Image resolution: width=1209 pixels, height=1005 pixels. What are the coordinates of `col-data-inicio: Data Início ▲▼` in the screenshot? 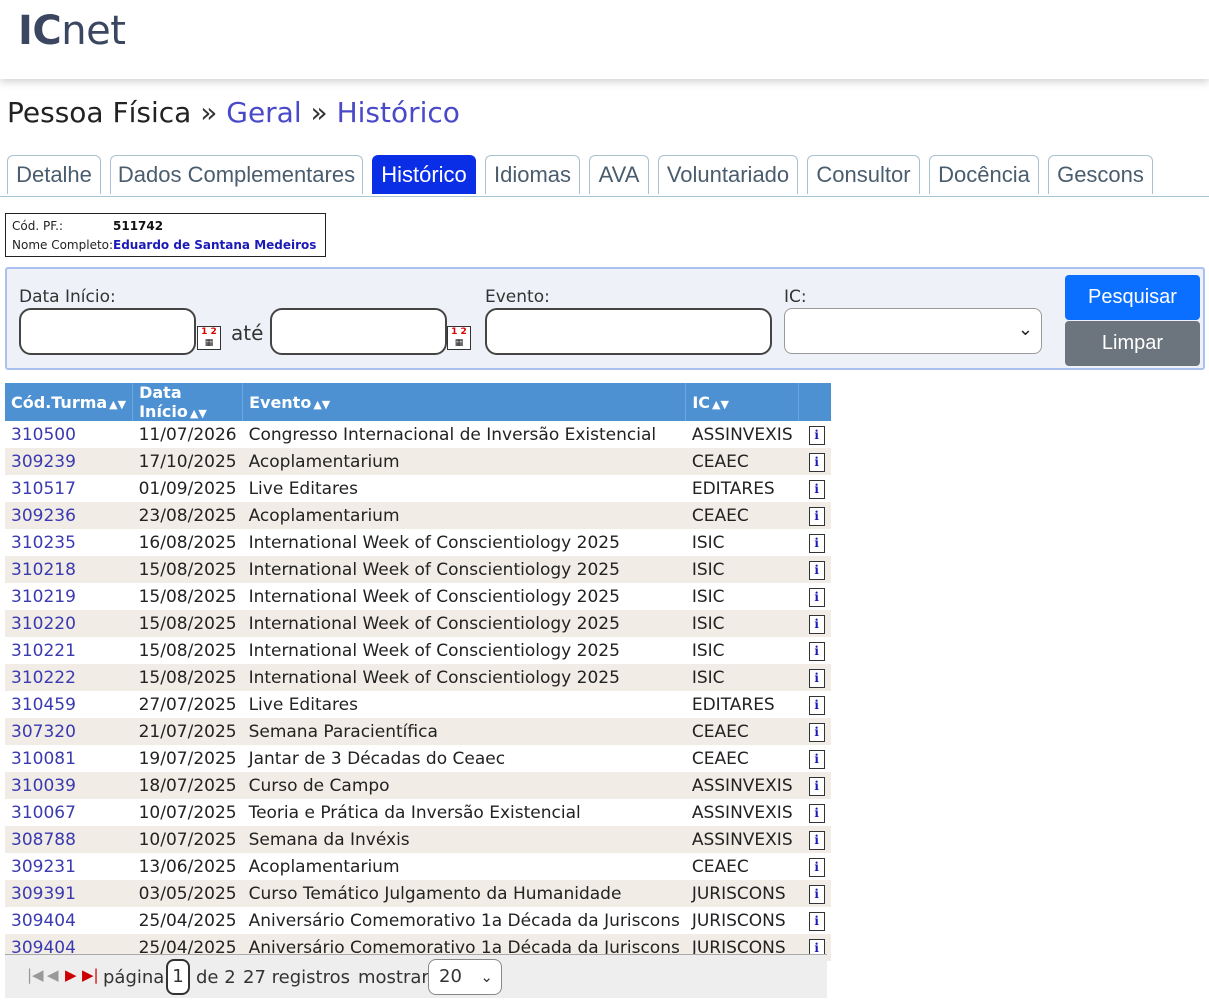 It's located at (188, 402).